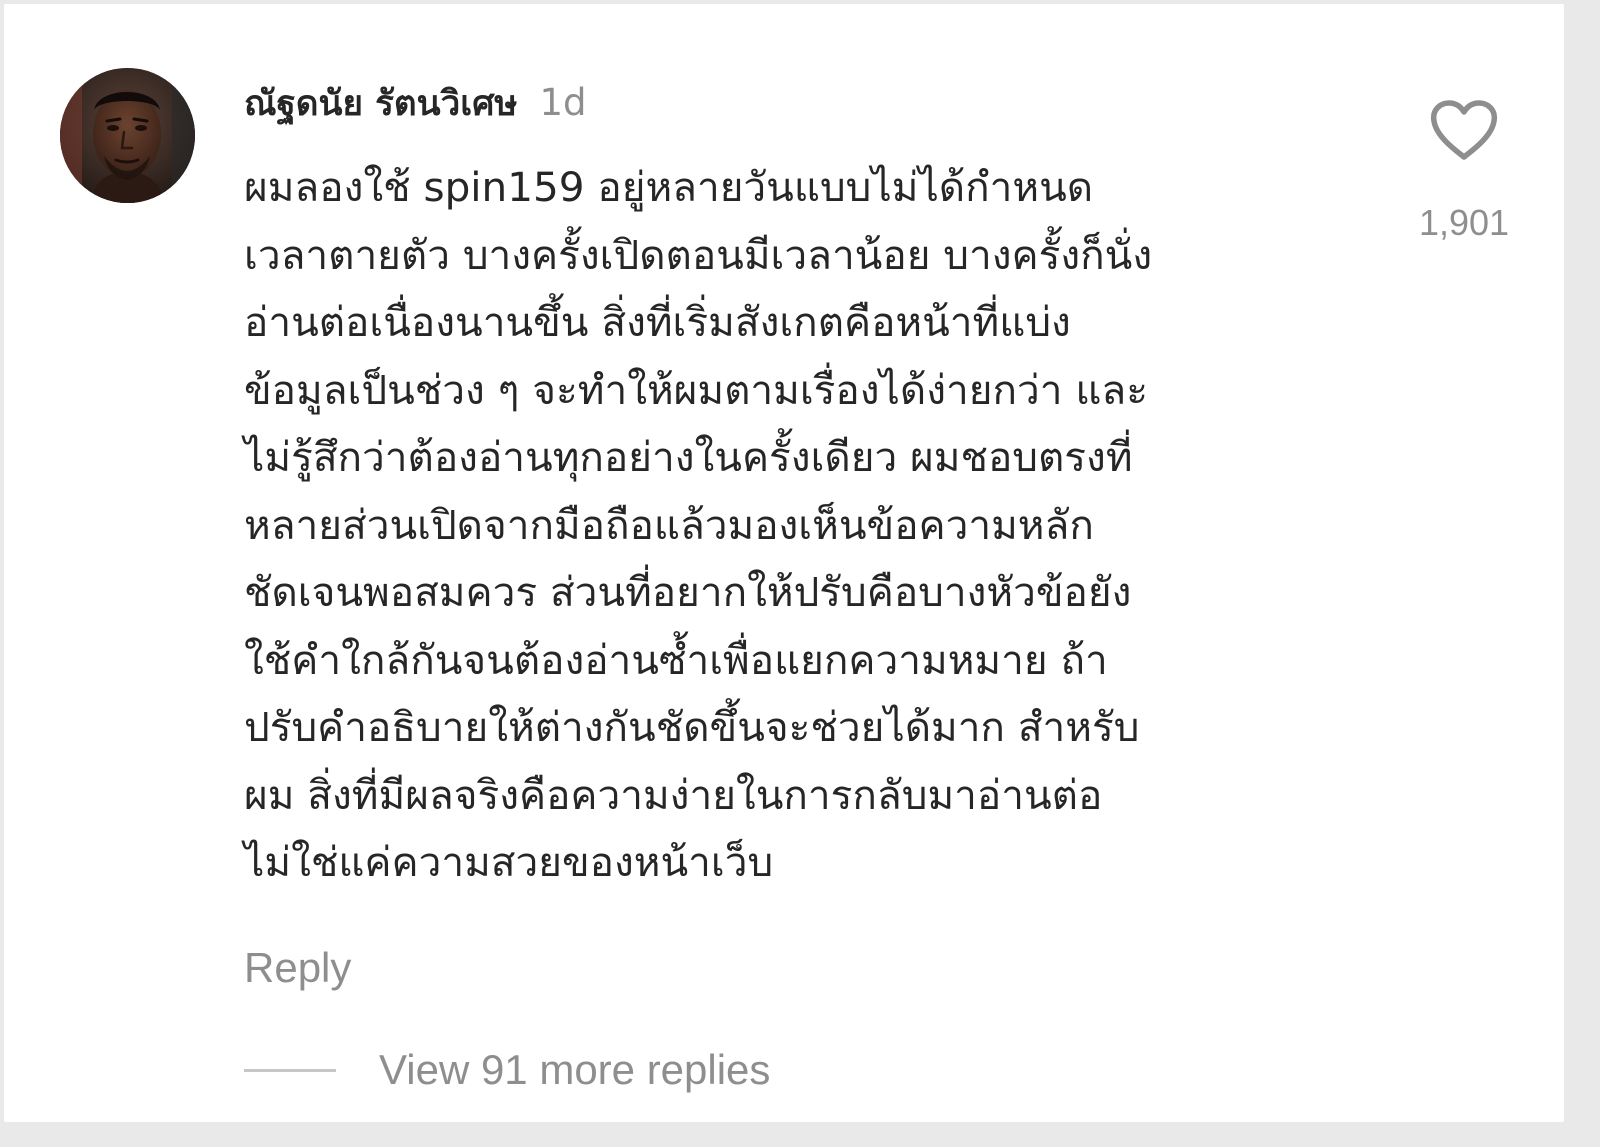  What do you see at coordinates (297, 968) in the screenshot?
I see `reply-button: Reply` at bounding box center [297, 968].